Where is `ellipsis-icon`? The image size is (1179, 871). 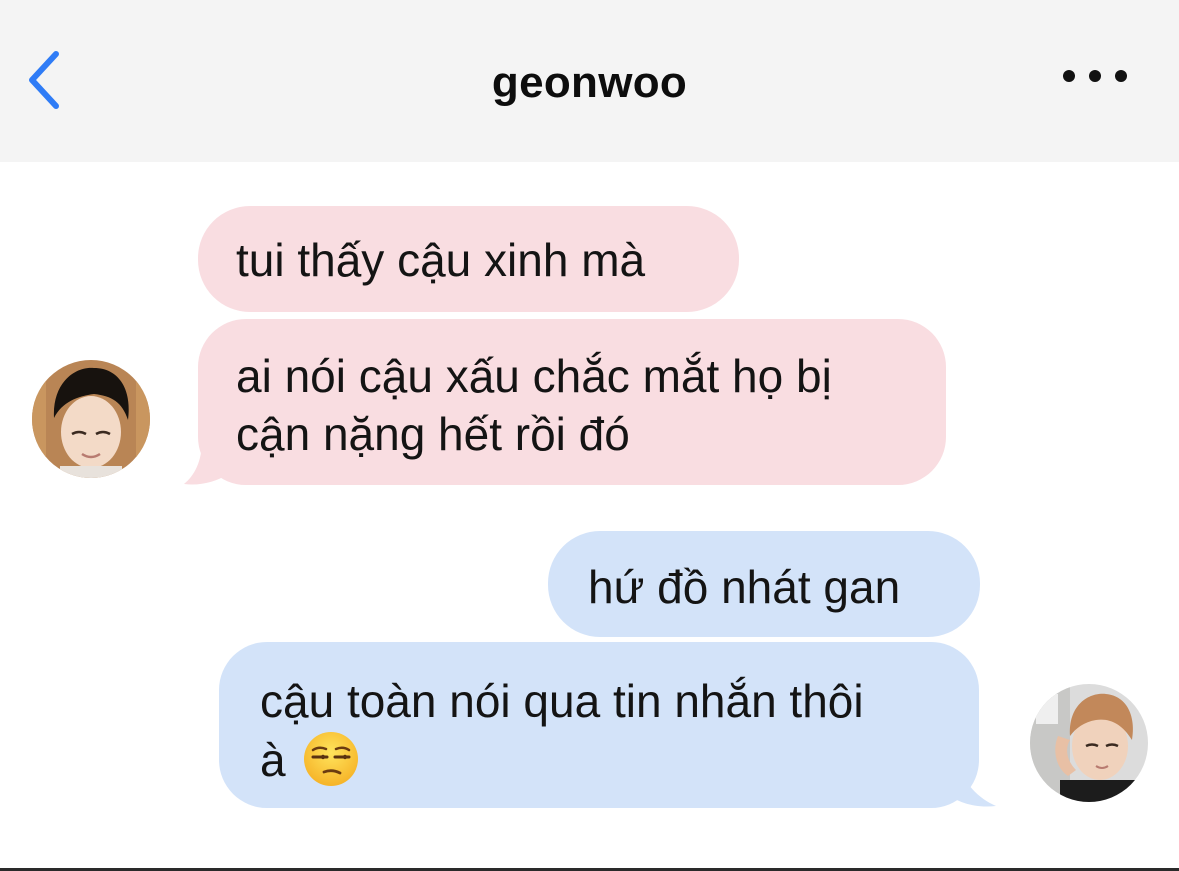 ellipsis-icon is located at coordinates (1095, 76).